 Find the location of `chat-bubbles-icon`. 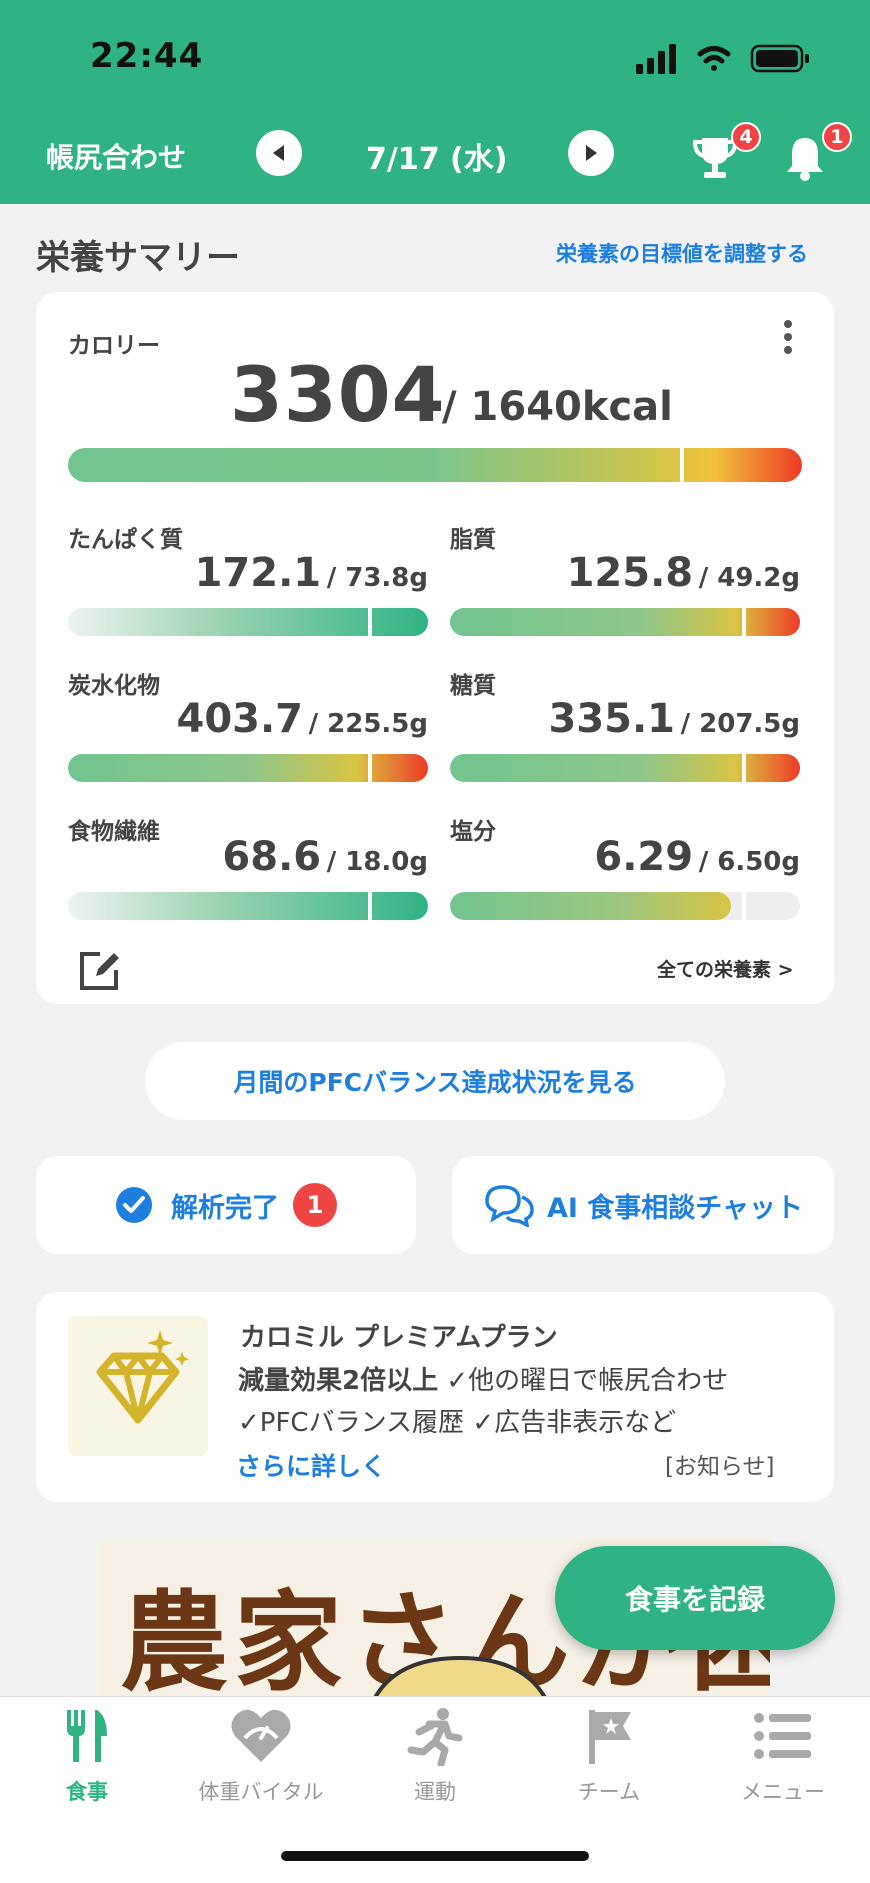

chat-bubbles-icon is located at coordinates (509, 1206).